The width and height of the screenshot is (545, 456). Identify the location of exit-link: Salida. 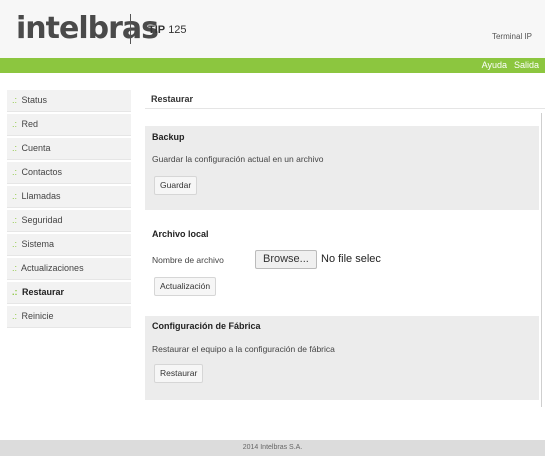
(526, 65).